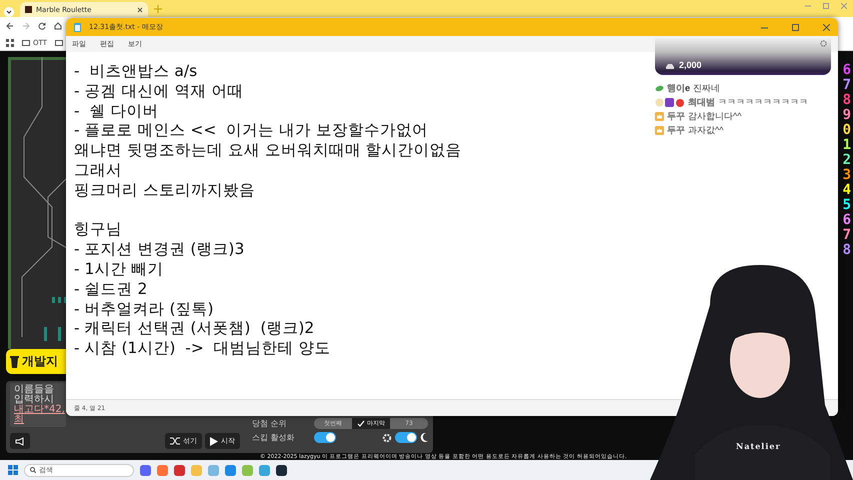 This screenshot has width=853, height=480. Describe the element at coordinates (42, 26) in the screenshot. I see `reload-icon` at that location.